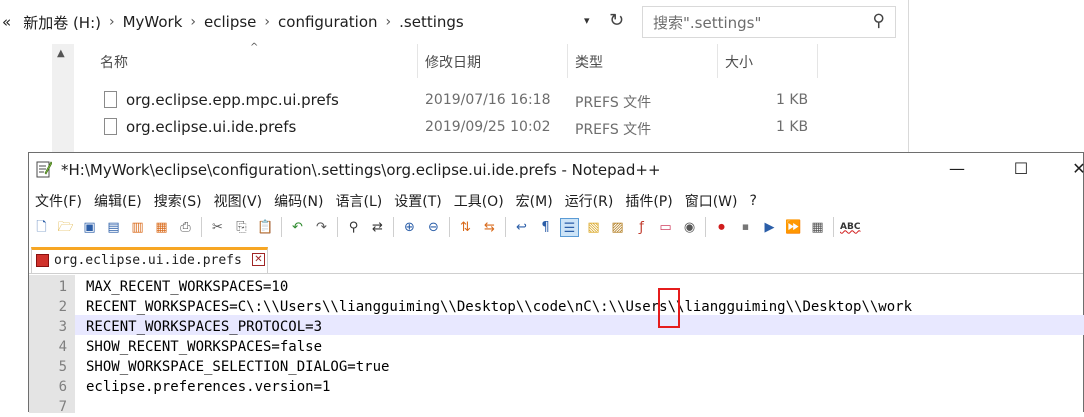  What do you see at coordinates (89, 227) in the screenshot?
I see `save-icon: ▣` at bounding box center [89, 227].